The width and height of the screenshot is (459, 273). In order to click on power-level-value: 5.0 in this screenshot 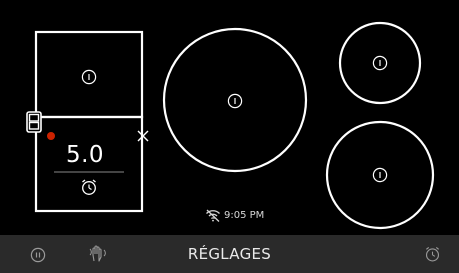, I will do `click(85, 155)`.